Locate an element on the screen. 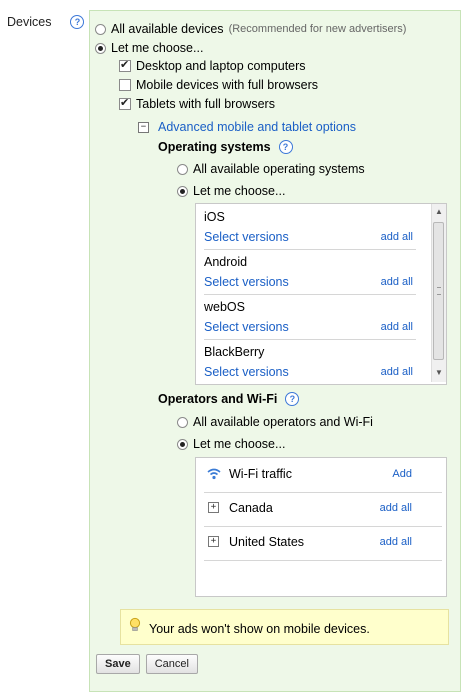  os-heading-row: Operating systems ? is located at coordinates (225, 147).